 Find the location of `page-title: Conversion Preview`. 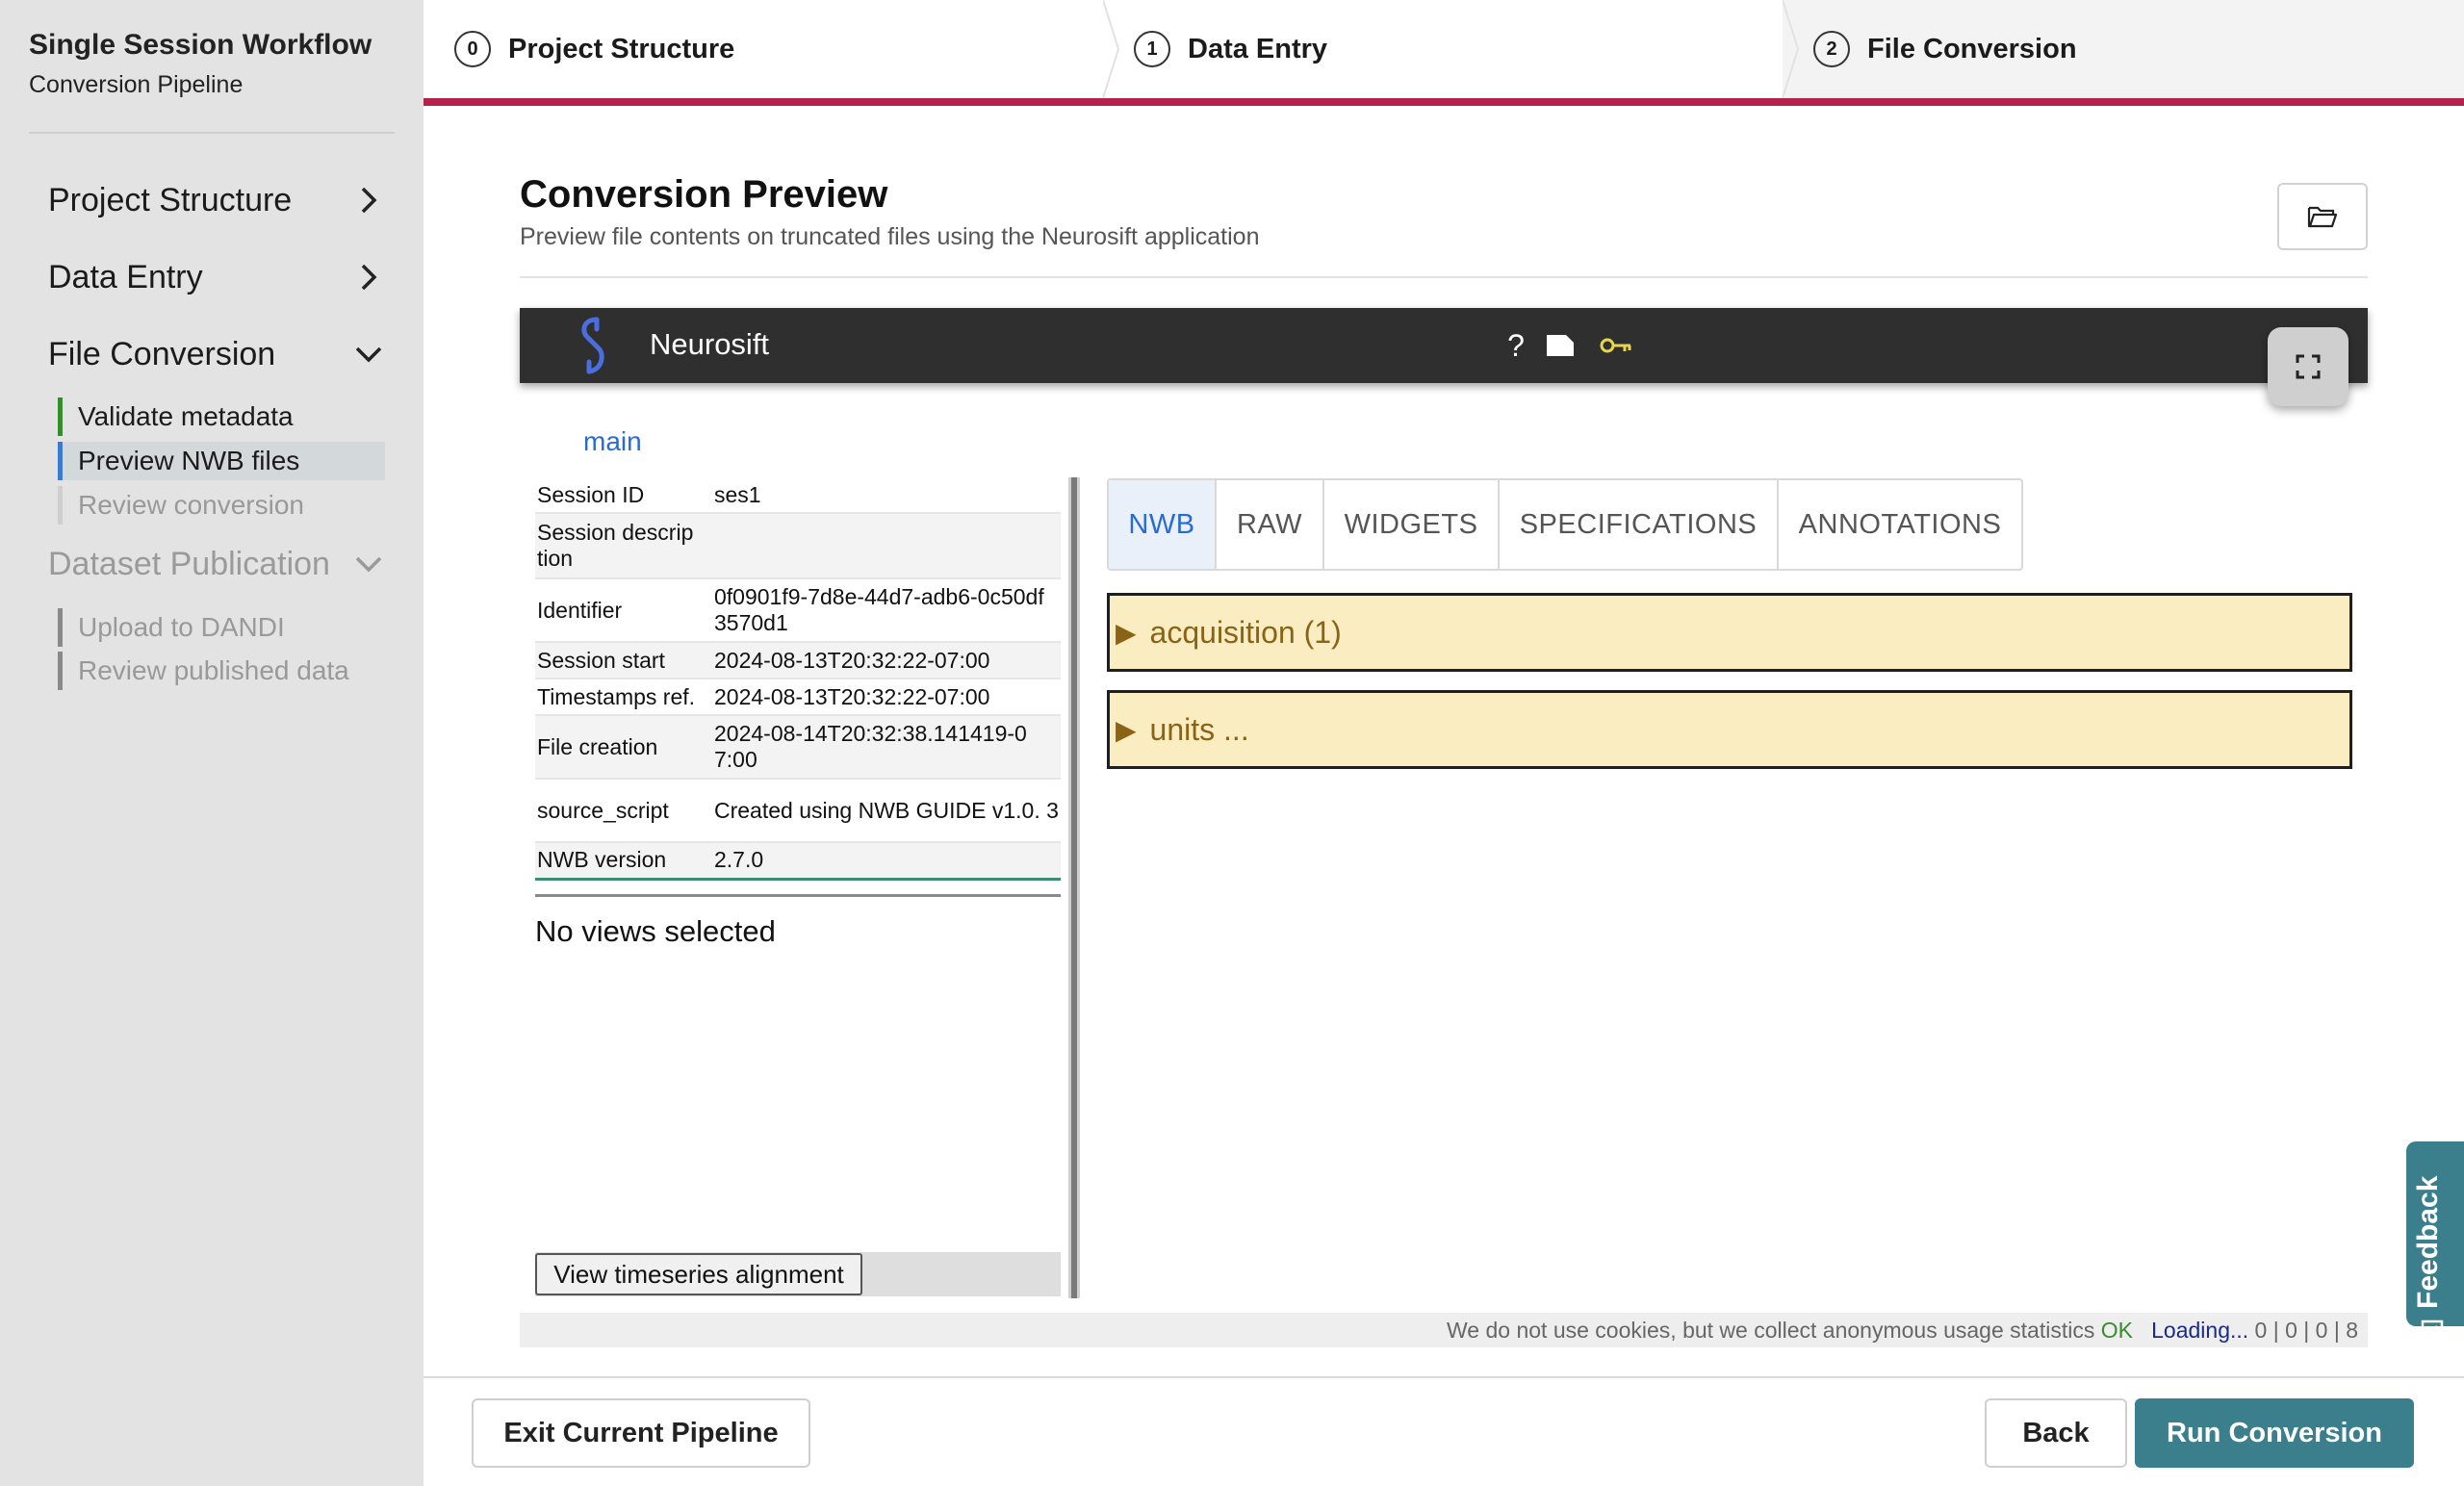

page-title: Conversion Preview is located at coordinates (704, 194).